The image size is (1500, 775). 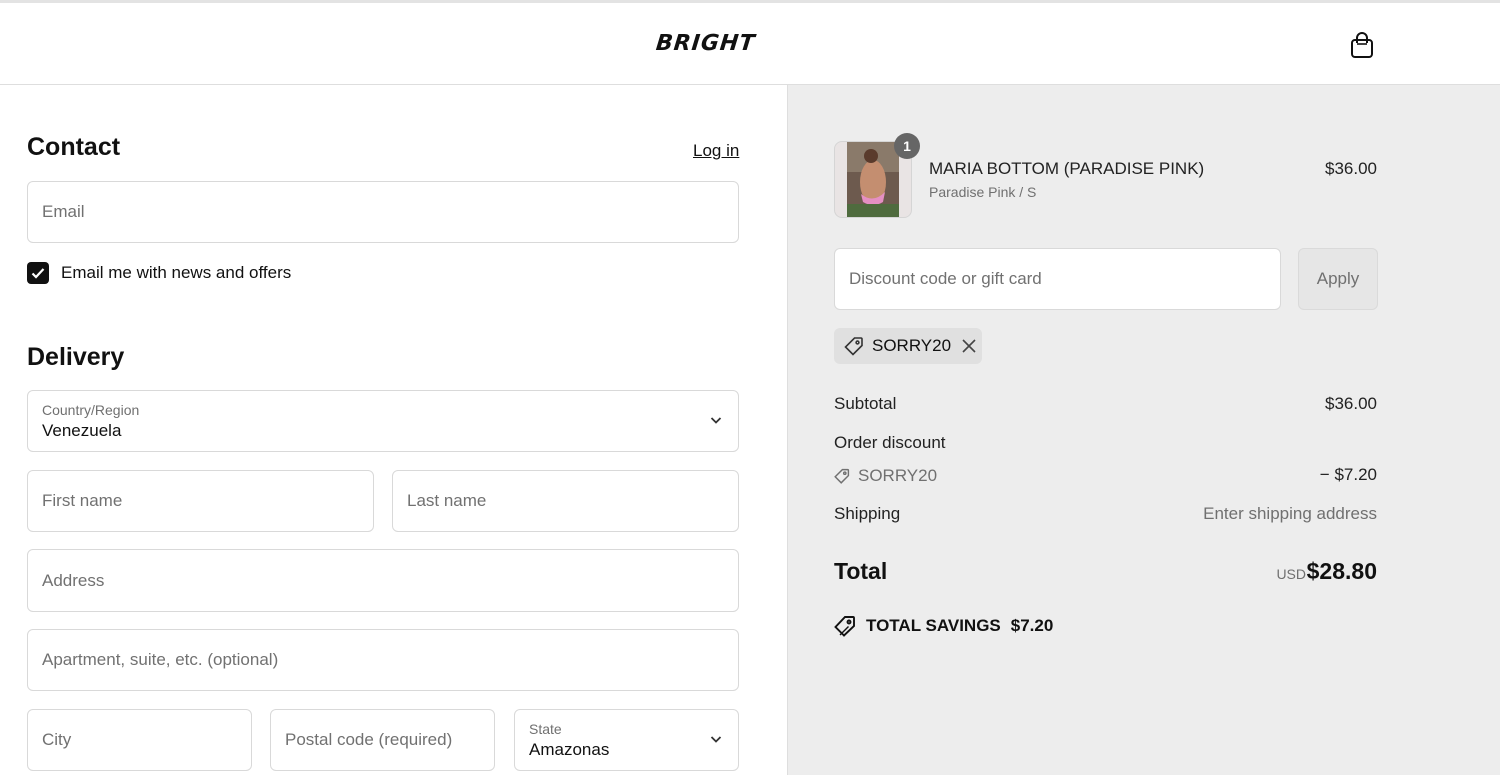 I want to click on apply-button: Apply, so click(x=1338, y=279).